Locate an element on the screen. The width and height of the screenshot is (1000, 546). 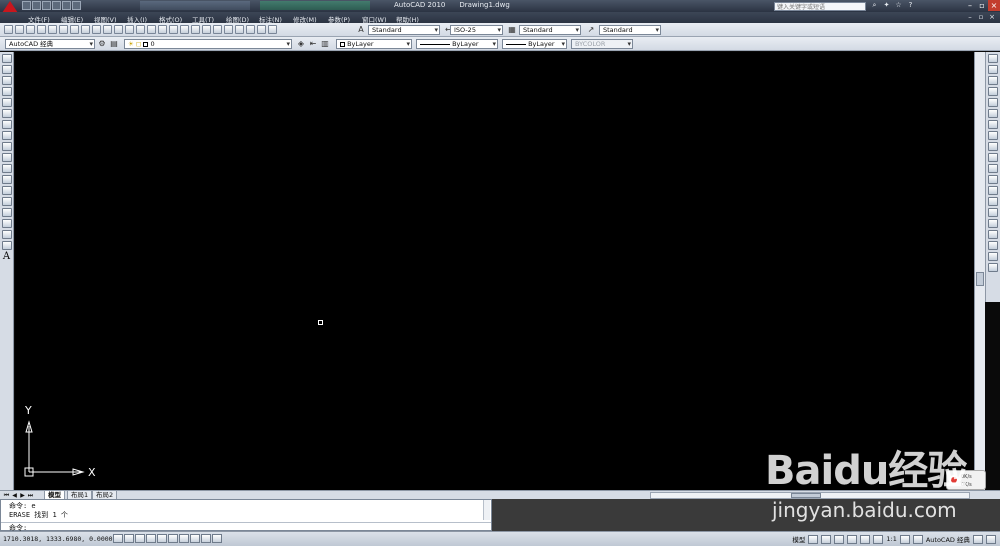
plot-style-select: BYCOLOR is located at coordinates (602, 44).